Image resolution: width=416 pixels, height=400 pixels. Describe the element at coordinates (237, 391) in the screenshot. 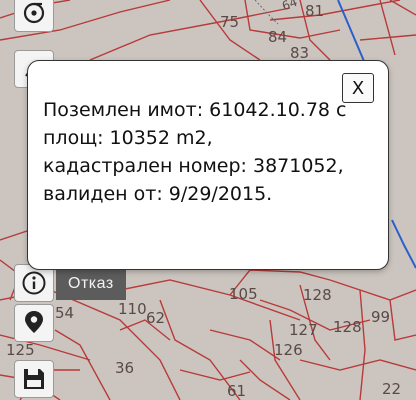

I see `parcel-label: 61` at that location.